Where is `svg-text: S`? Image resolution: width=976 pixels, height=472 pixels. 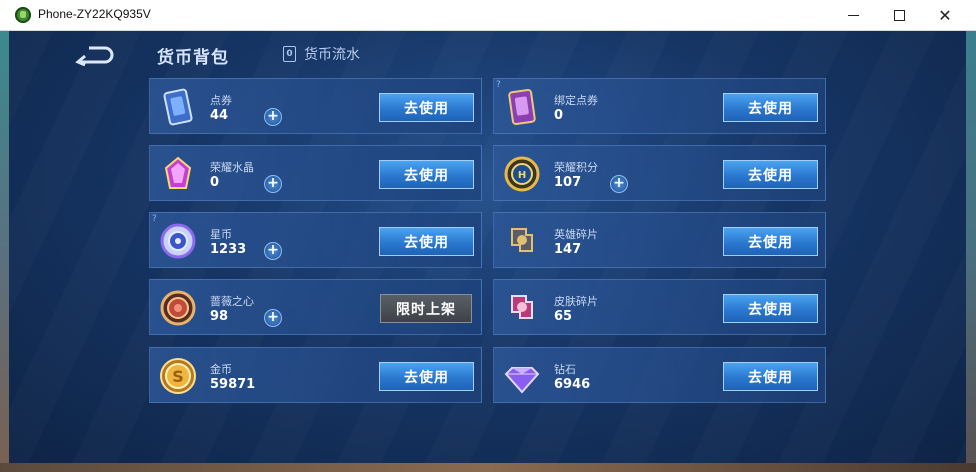
svg-text: S is located at coordinates (178, 376).